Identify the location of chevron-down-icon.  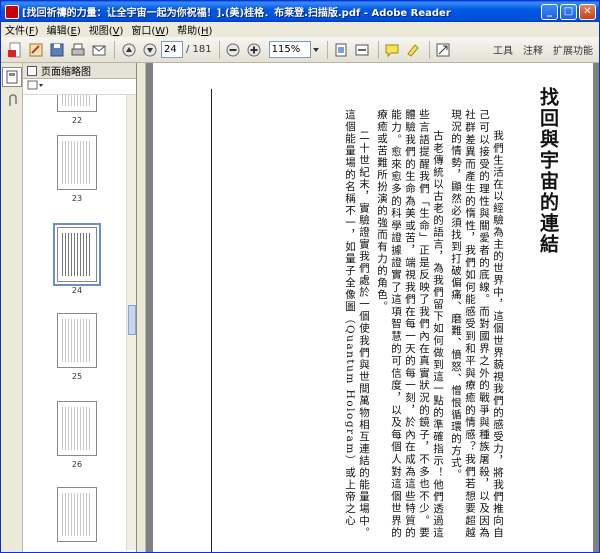
(316, 49).